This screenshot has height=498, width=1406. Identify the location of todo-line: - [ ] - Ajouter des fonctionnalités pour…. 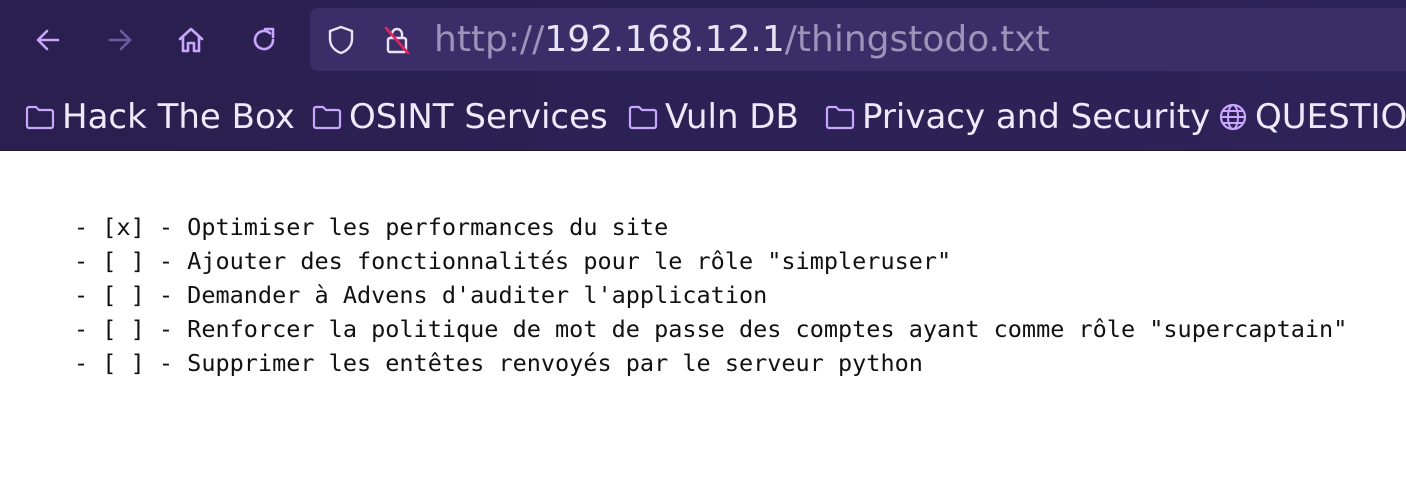
(513, 261).